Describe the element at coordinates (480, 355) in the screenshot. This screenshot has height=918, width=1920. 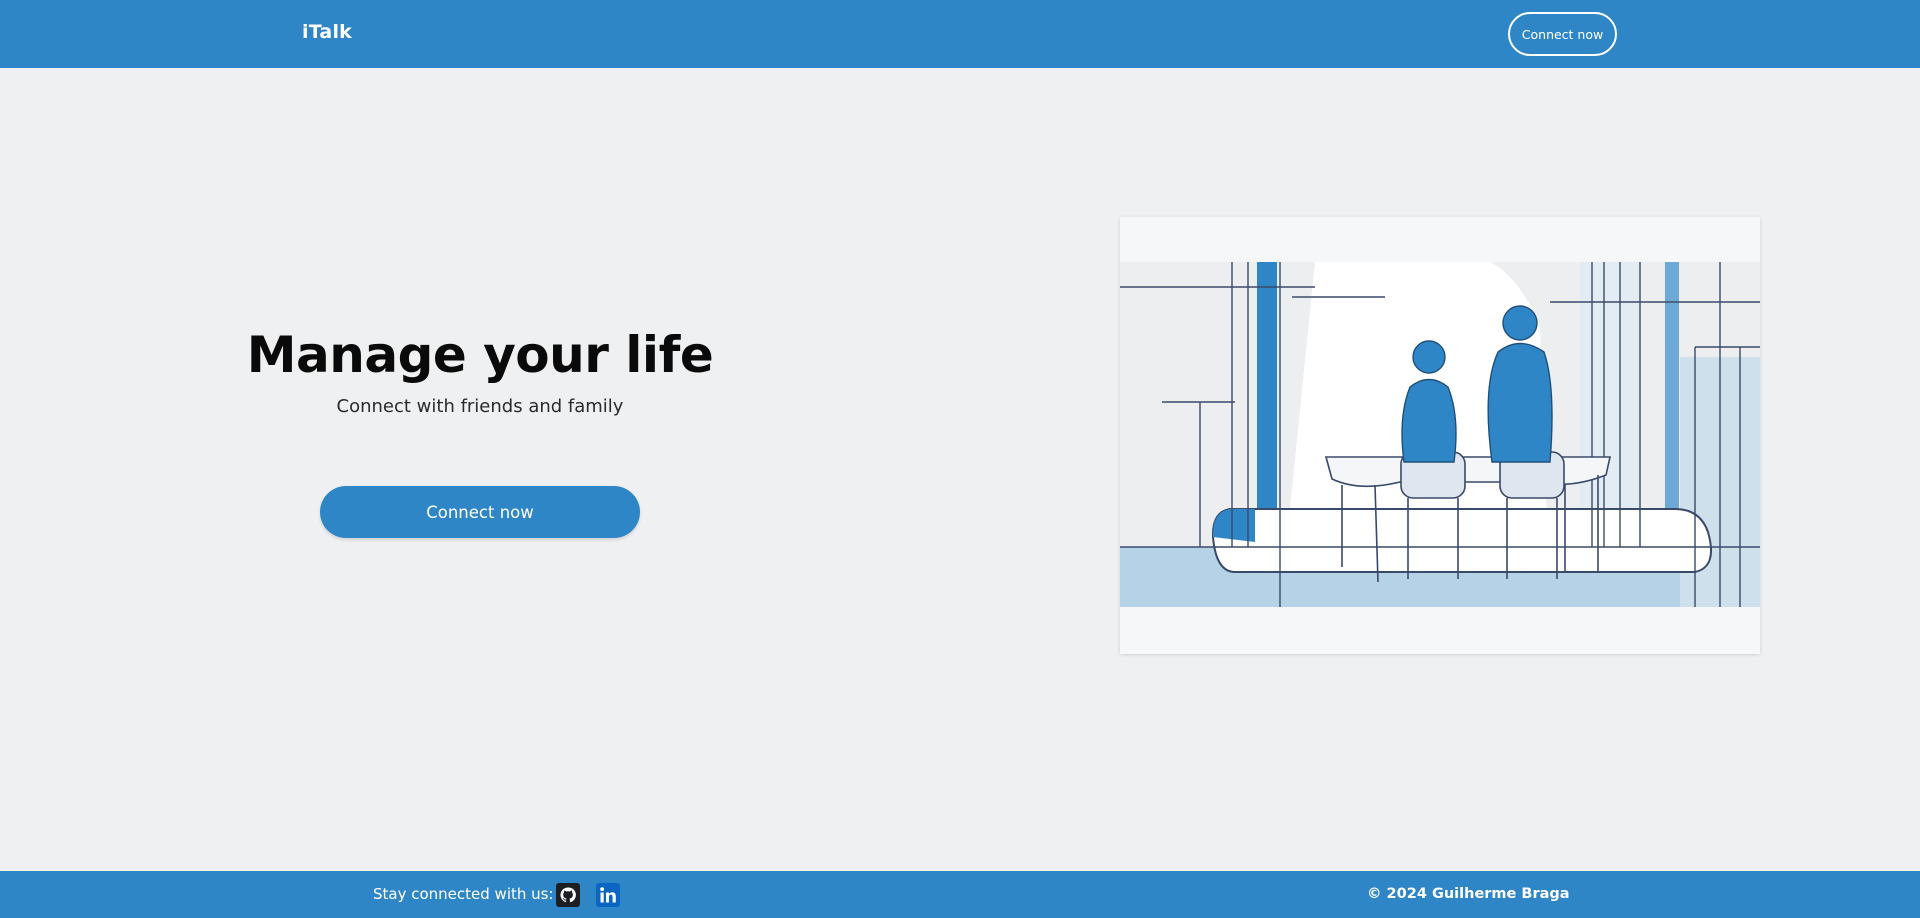
I see `hero-title: Manage your life` at that location.